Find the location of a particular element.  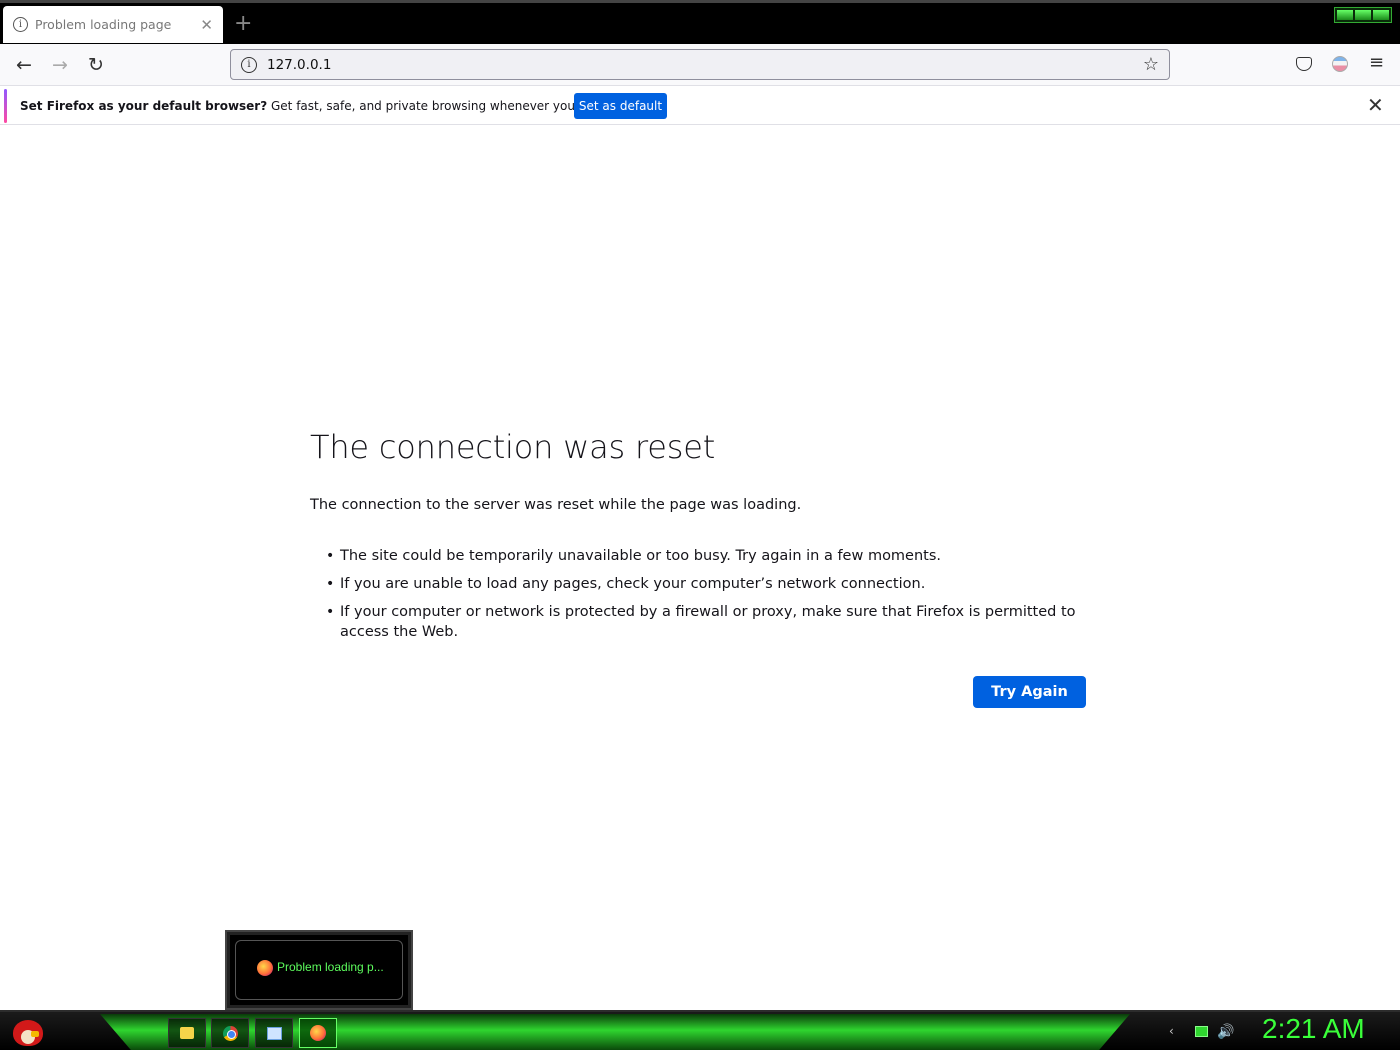

site-info-icon: i is located at coordinates (249, 64).